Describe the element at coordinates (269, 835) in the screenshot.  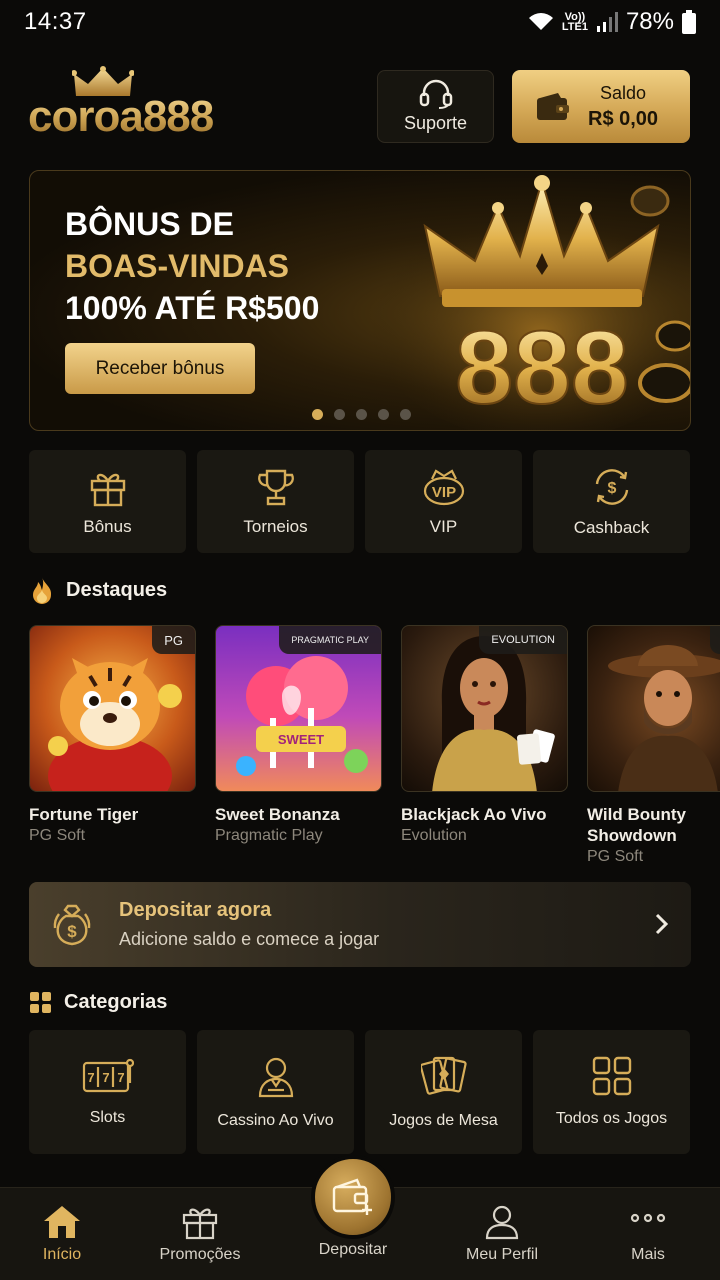
I see `game-provider: Pragmatic Play` at that location.